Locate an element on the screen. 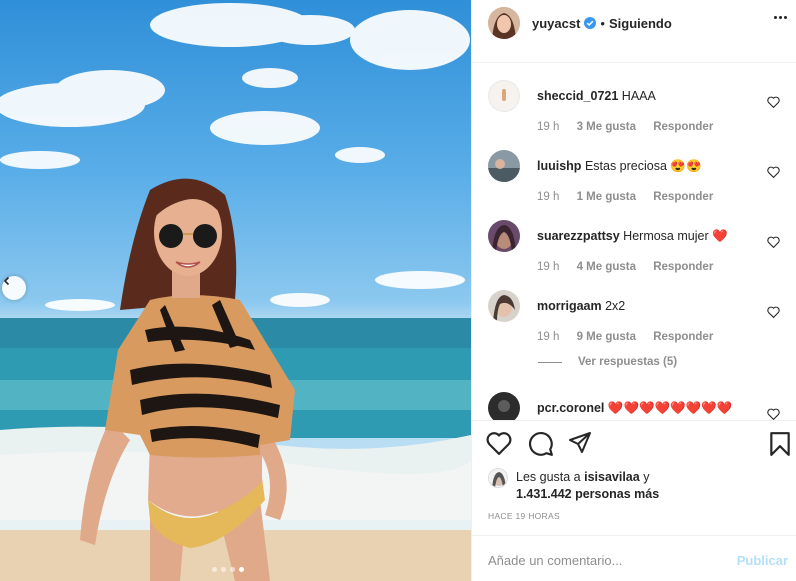 The width and height of the screenshot is (796, 581). comment-username: sheccid_0721 is located at coordinates (577, 96).